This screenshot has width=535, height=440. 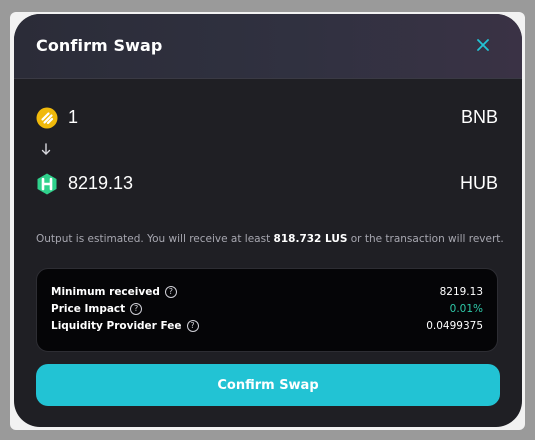 What do you see at coordinates (461, 292) in the screenshot?
I see `minimum-received-value: 8219.13` at bounding box center [461, 292].